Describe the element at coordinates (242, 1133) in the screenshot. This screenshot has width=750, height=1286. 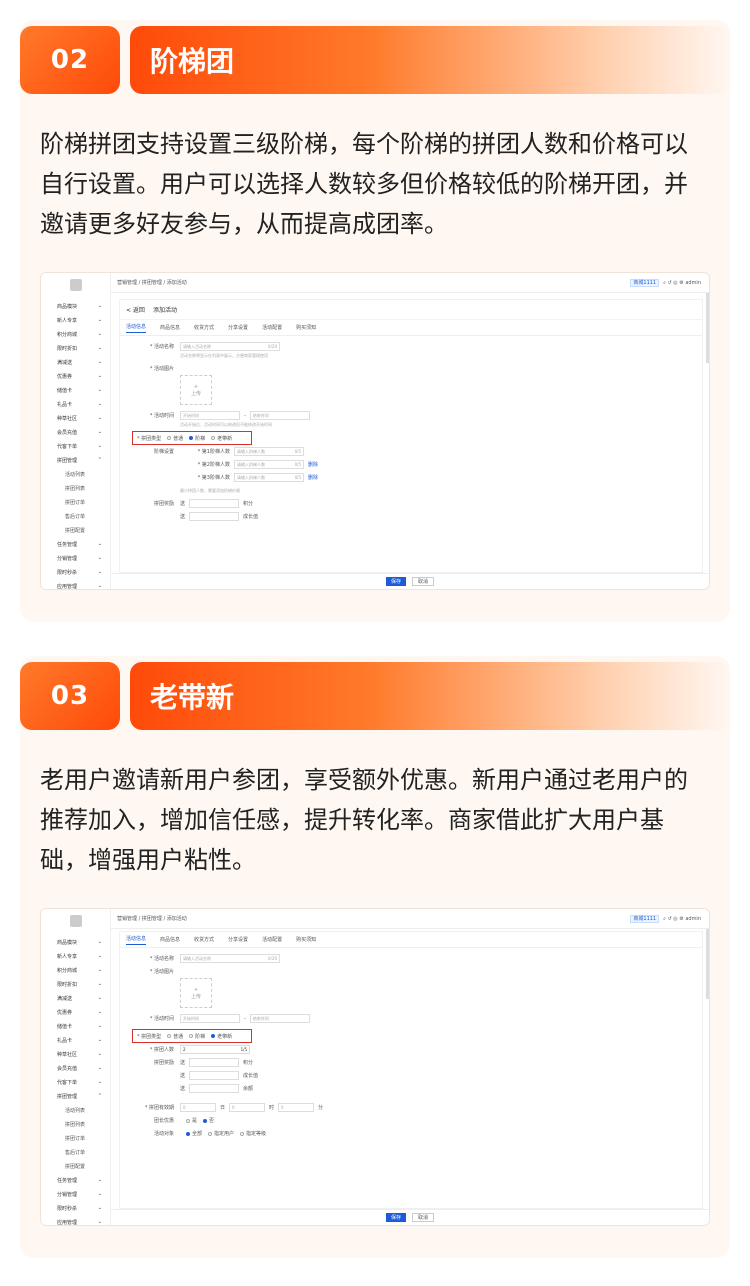
I see `radio-target-level` at that location.